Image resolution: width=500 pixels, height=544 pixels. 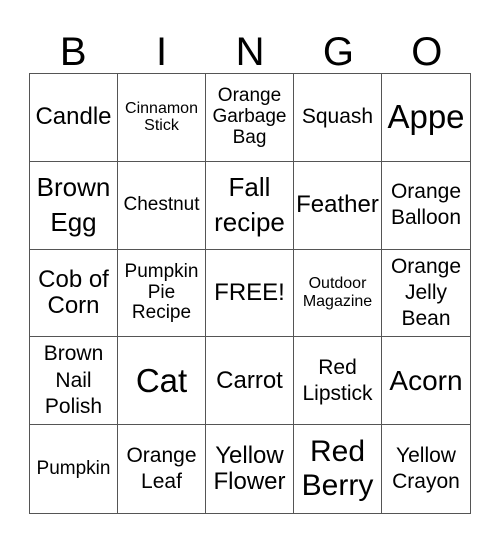 I want to click on header-letter-b: B, so click(x=73, y=52).